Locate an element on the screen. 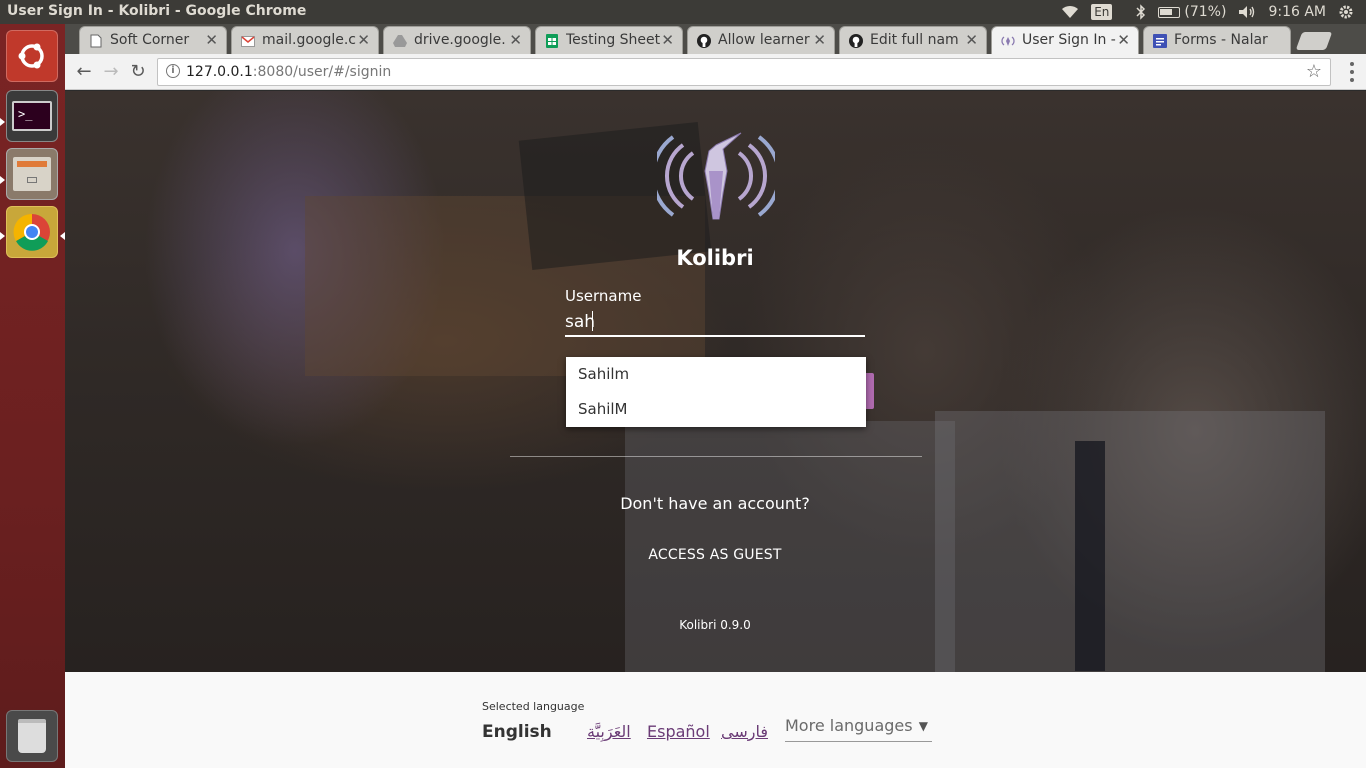 The width and height of the screenshot is (1366, 768). language-link-arabic: العَرَبِيَّة is located at coordinates (609, 731).